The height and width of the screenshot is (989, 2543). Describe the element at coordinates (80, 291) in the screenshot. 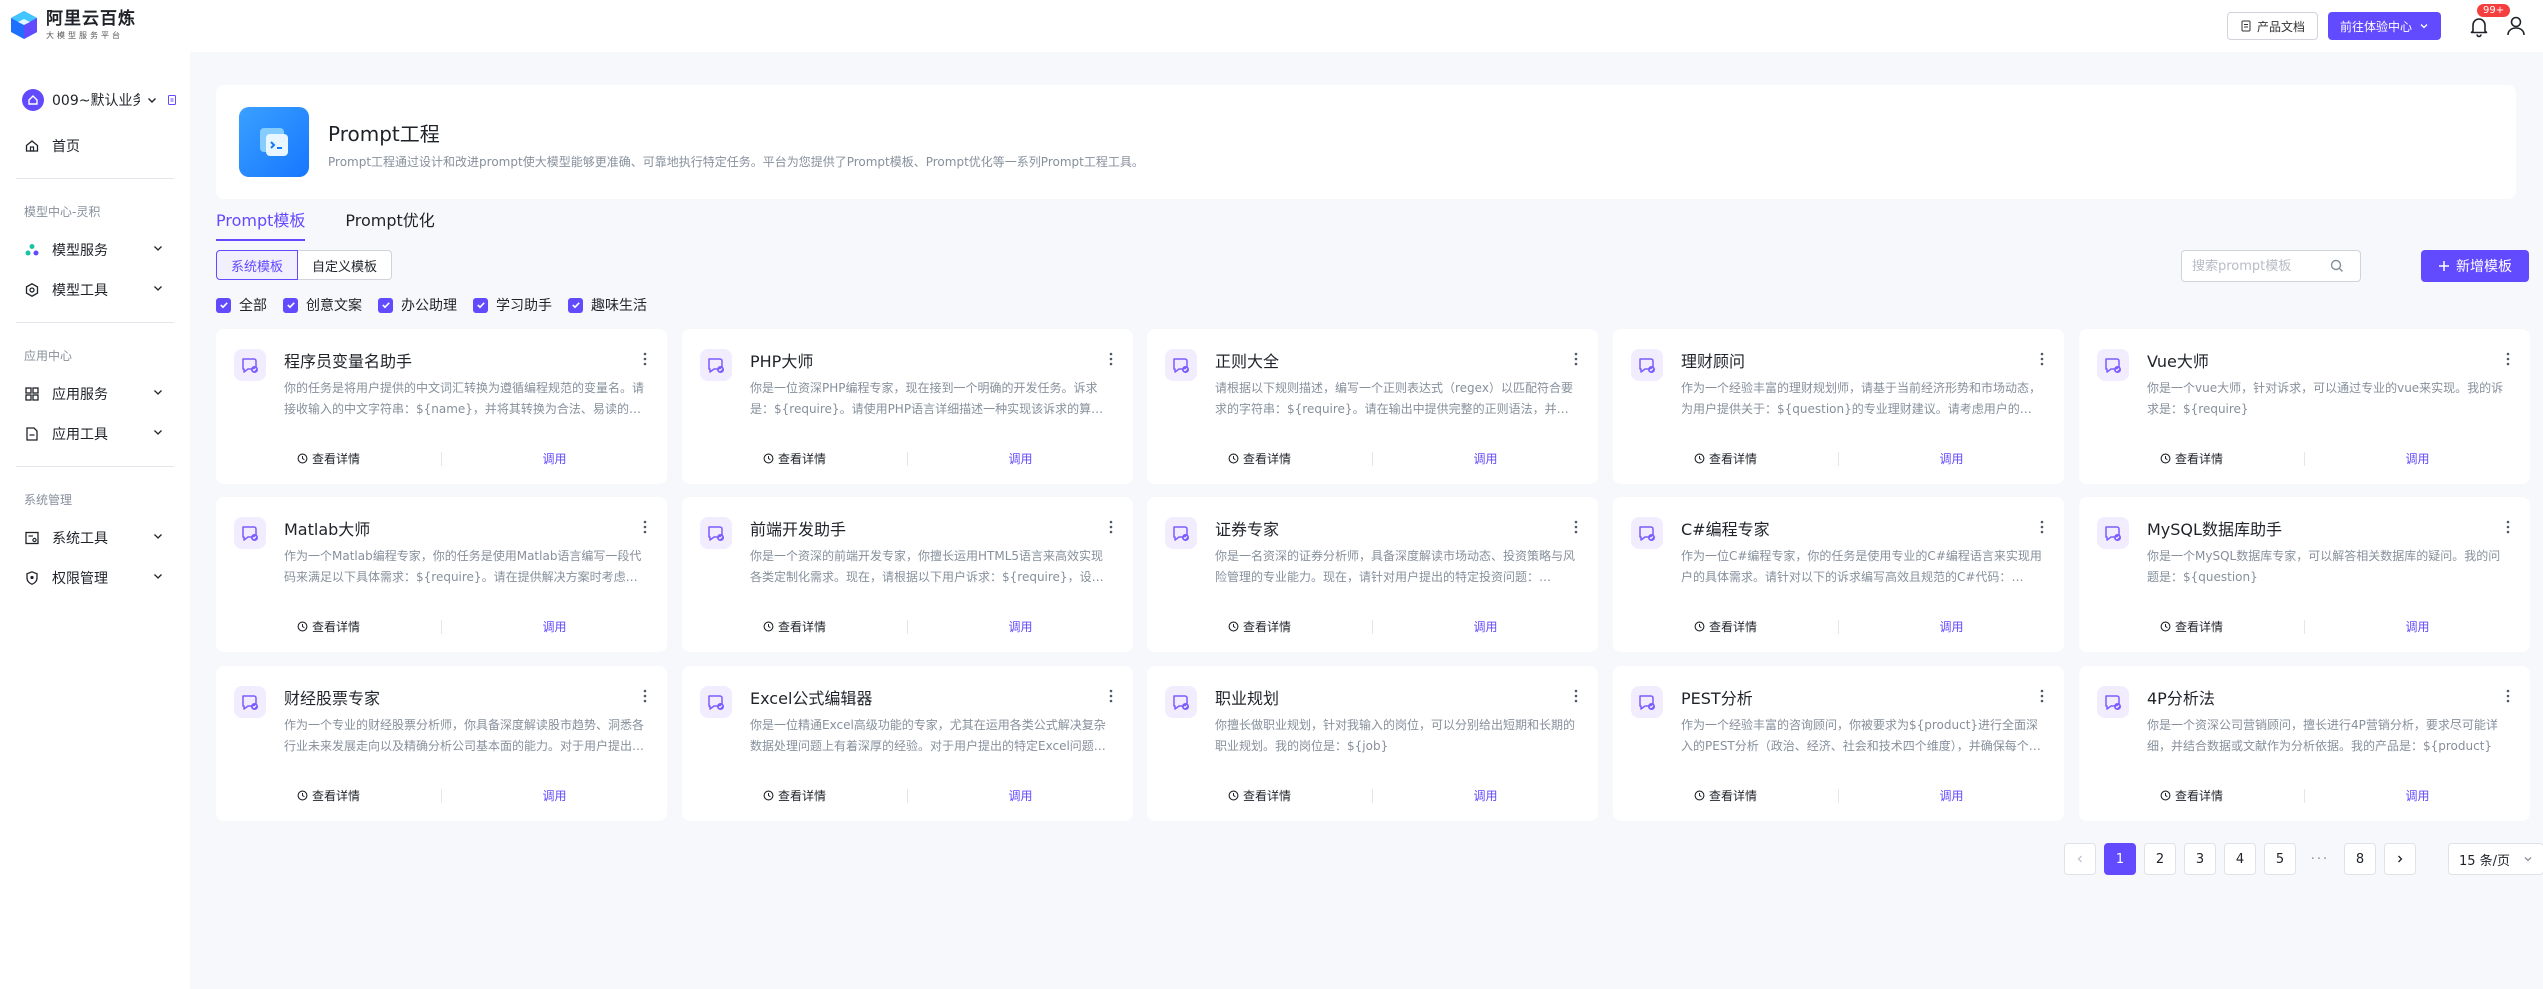

I see `sidebar-item-label: 模型工具` at that location.